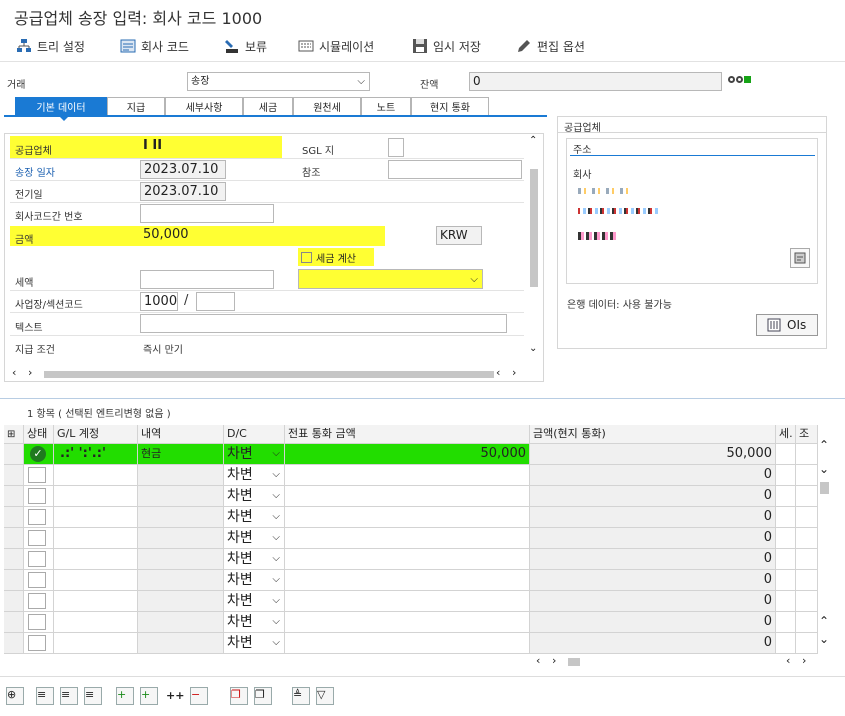 The width and height of the screenshot is (845, 716). Describe the element at coordinates (154, 46) in the screenshot. I see `company-code-button: 회사 코드` at that location.